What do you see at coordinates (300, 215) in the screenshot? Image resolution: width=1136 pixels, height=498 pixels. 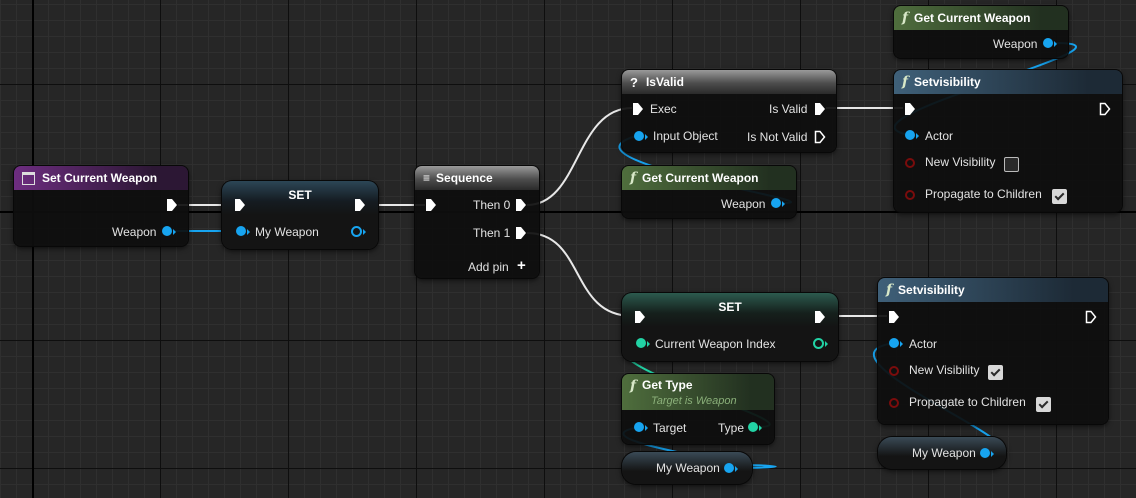 I see `set-my-weapon-node: SET My Weapon` at bounding box center [300, 215].